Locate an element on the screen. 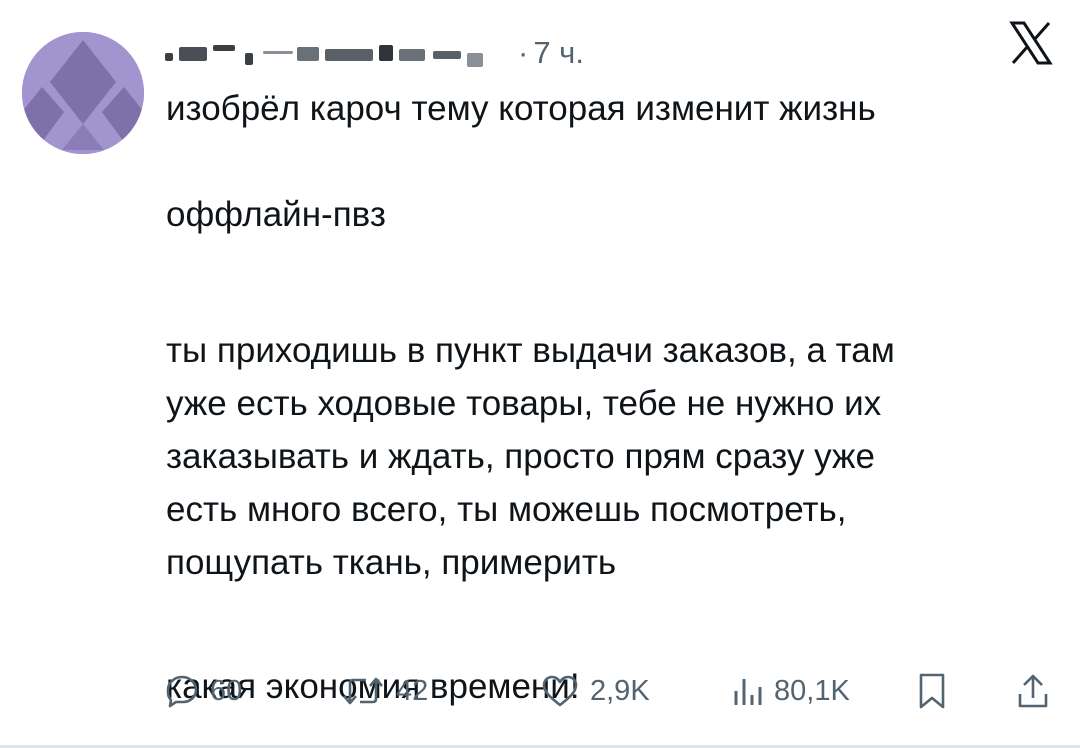 The height and width of the screenshot is (748, 1080). views-button: 80,1K is located at coordinates (790, 691).